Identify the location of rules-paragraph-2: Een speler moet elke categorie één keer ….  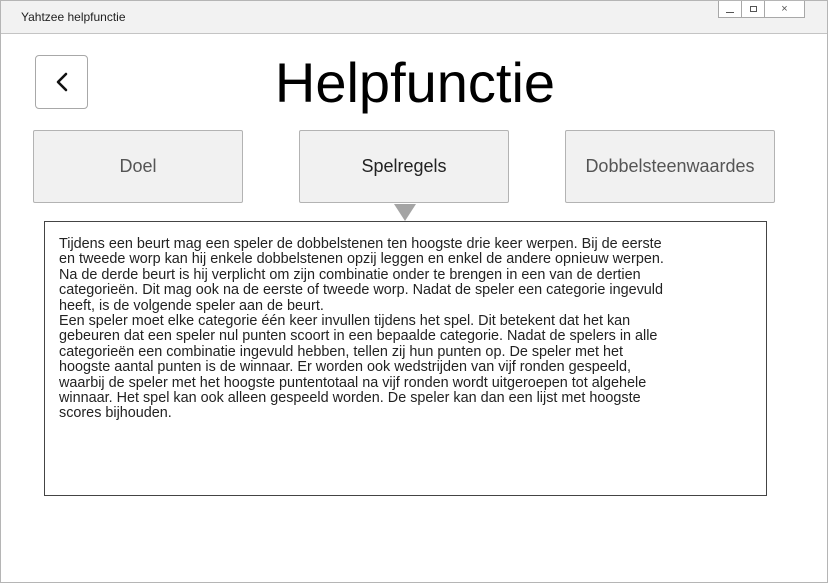
(358, 367).